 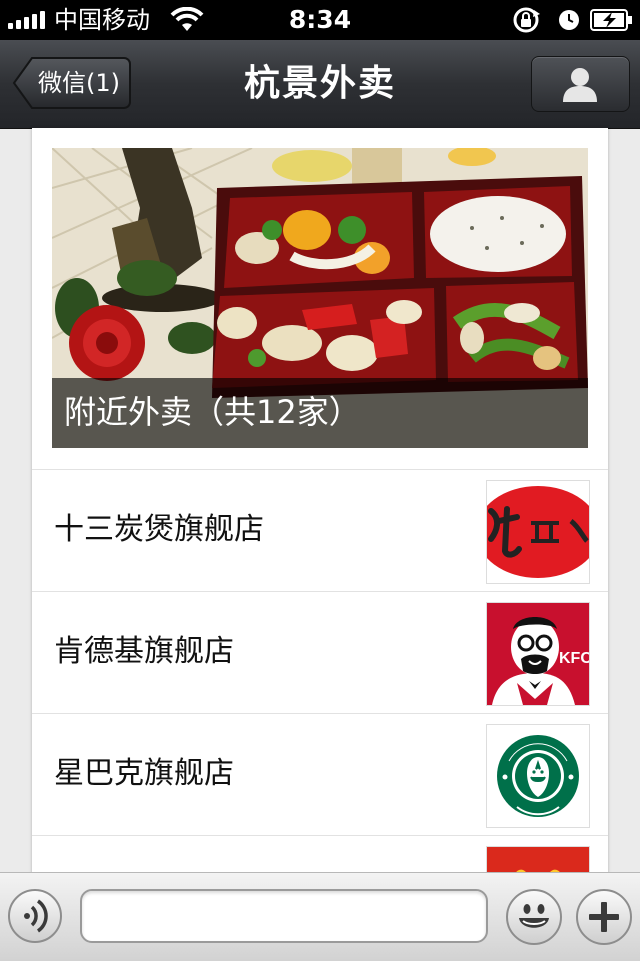 I want to click on lao-xi-logo-graphic, so click(x=538, y=532).